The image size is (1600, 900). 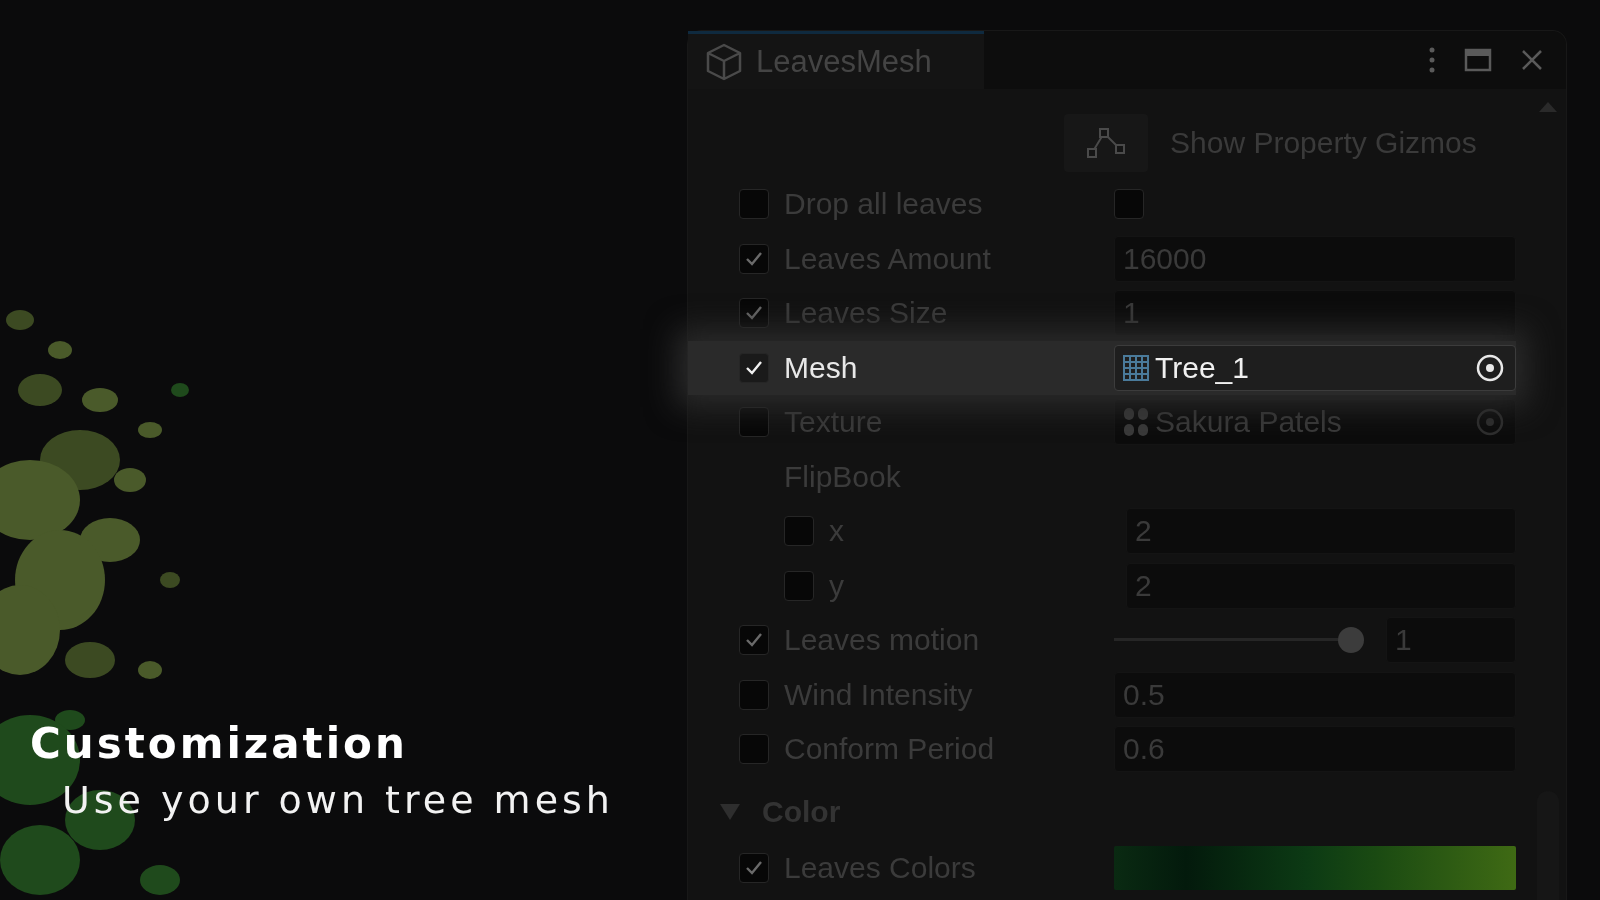 What do you see at coordinates (1478, 60) in the screenshot?
I see `maximize-icon` at bounding box center [1478, 60].